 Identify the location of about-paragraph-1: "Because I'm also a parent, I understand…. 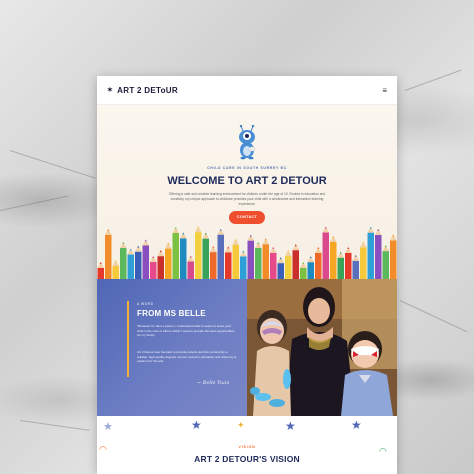
(186, 331).